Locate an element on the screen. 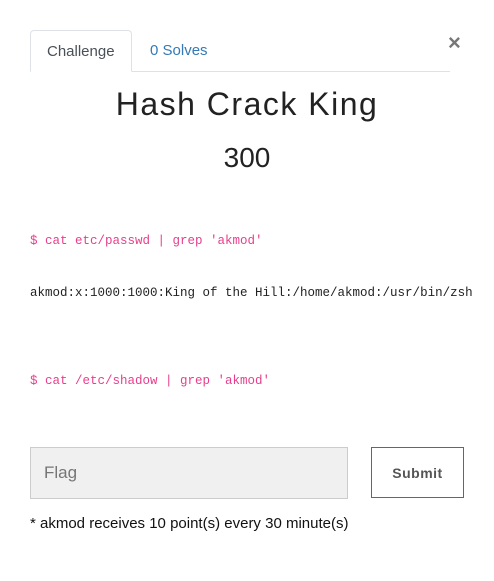 This screenshot has height=581, width=494. tab-bar: Challenge 0 Solves is located at coordinates (240, 51).